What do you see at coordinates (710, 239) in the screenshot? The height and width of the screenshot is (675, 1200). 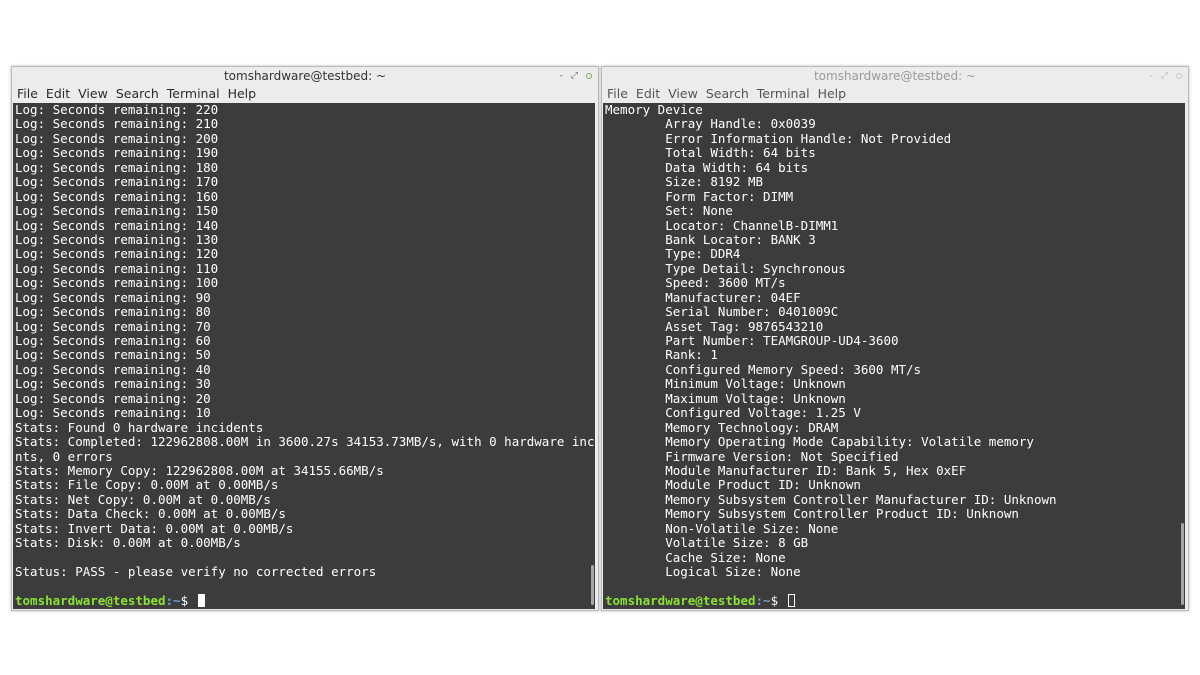 I see `terminal-line: Bank Locator: BANK 3` at bounding box center [710, 239].